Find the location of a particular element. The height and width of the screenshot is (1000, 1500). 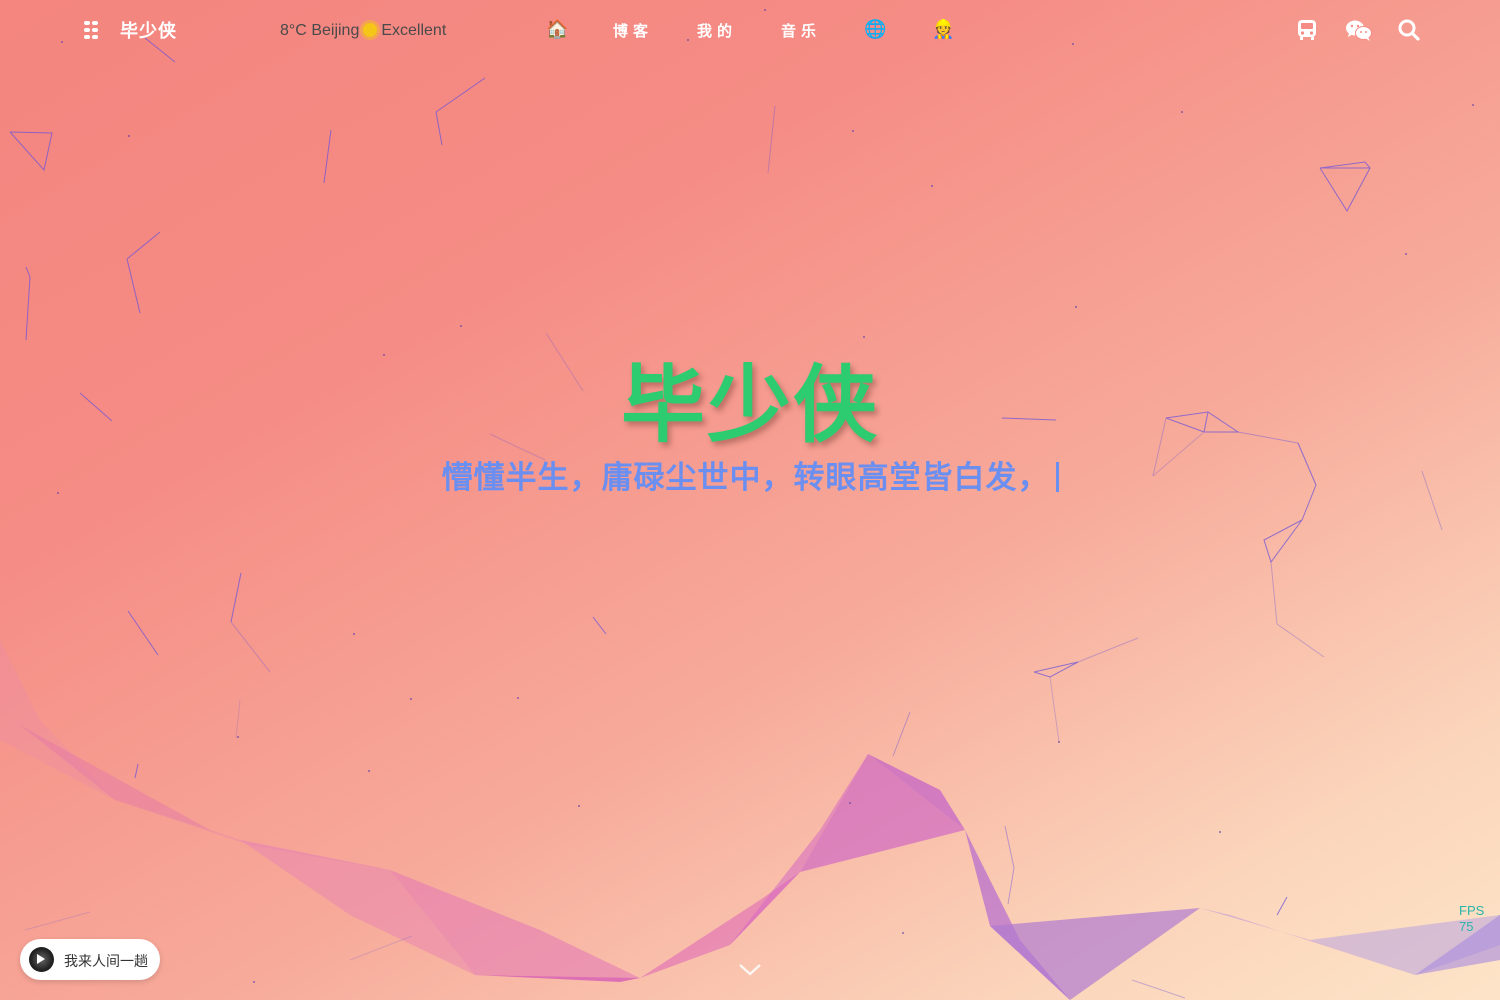

menu-grid-icon is located at coordinates (92, 30).